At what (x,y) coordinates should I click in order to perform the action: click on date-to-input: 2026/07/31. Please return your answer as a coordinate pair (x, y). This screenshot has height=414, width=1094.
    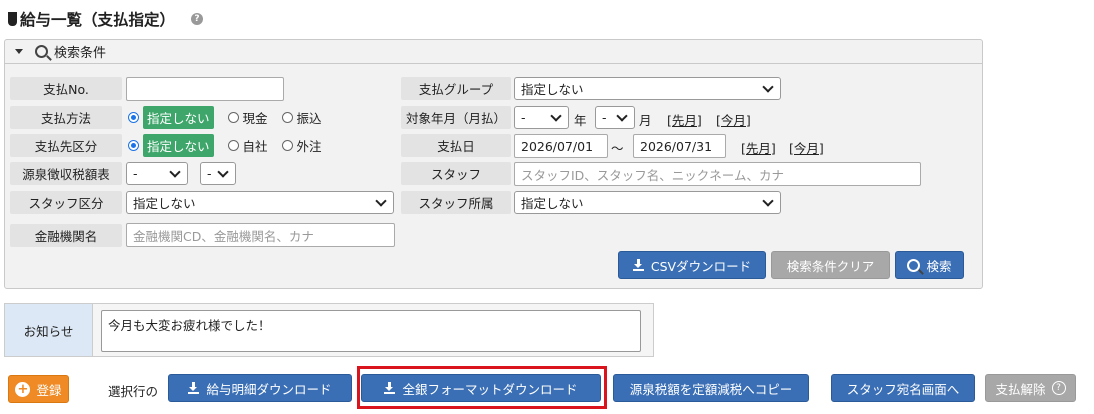
    Looking at the image, I should click on (679, 146).